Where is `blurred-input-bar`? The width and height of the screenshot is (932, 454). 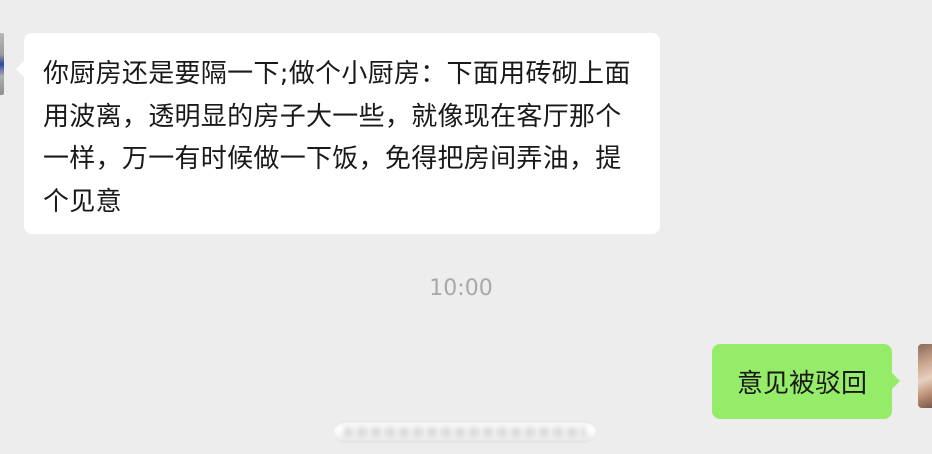 blurred-input-bar is located at coordinates (465, 432).